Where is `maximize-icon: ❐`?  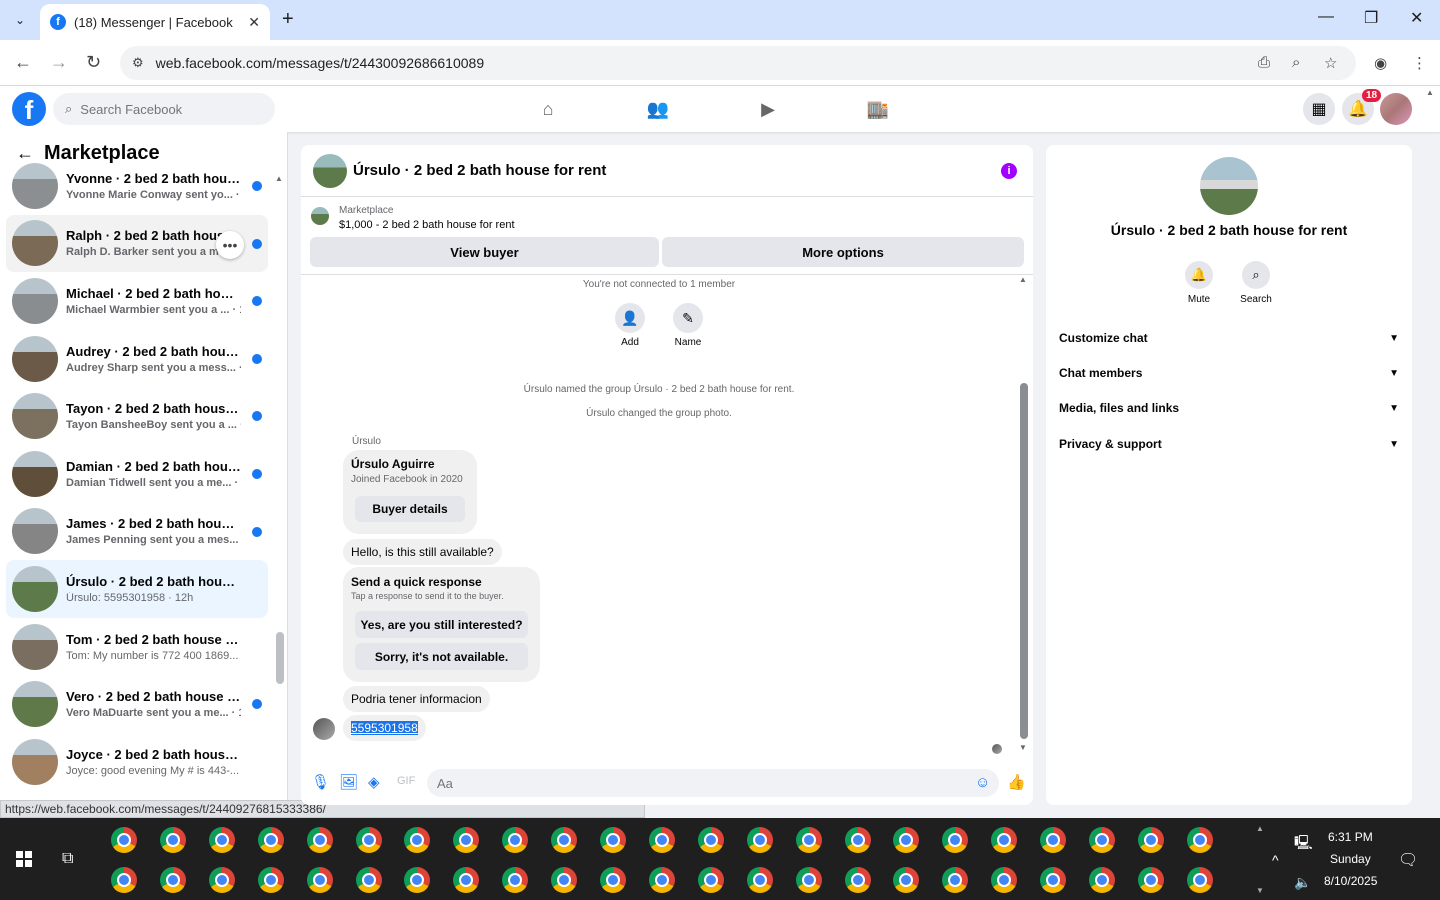
maximize-icon: ❐ is located at coordinates (1371, 18).